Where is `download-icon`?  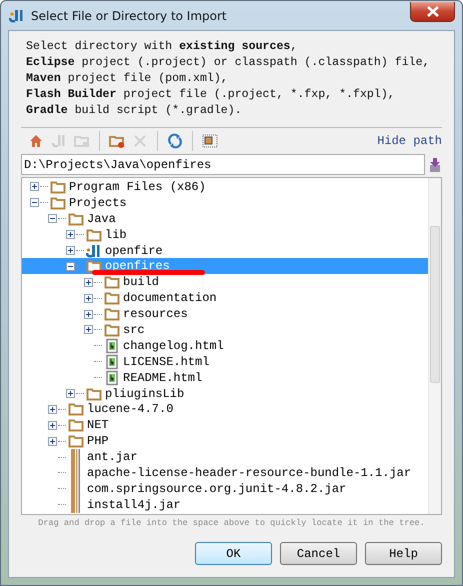
download-icon is located at coordinates (435, 164).